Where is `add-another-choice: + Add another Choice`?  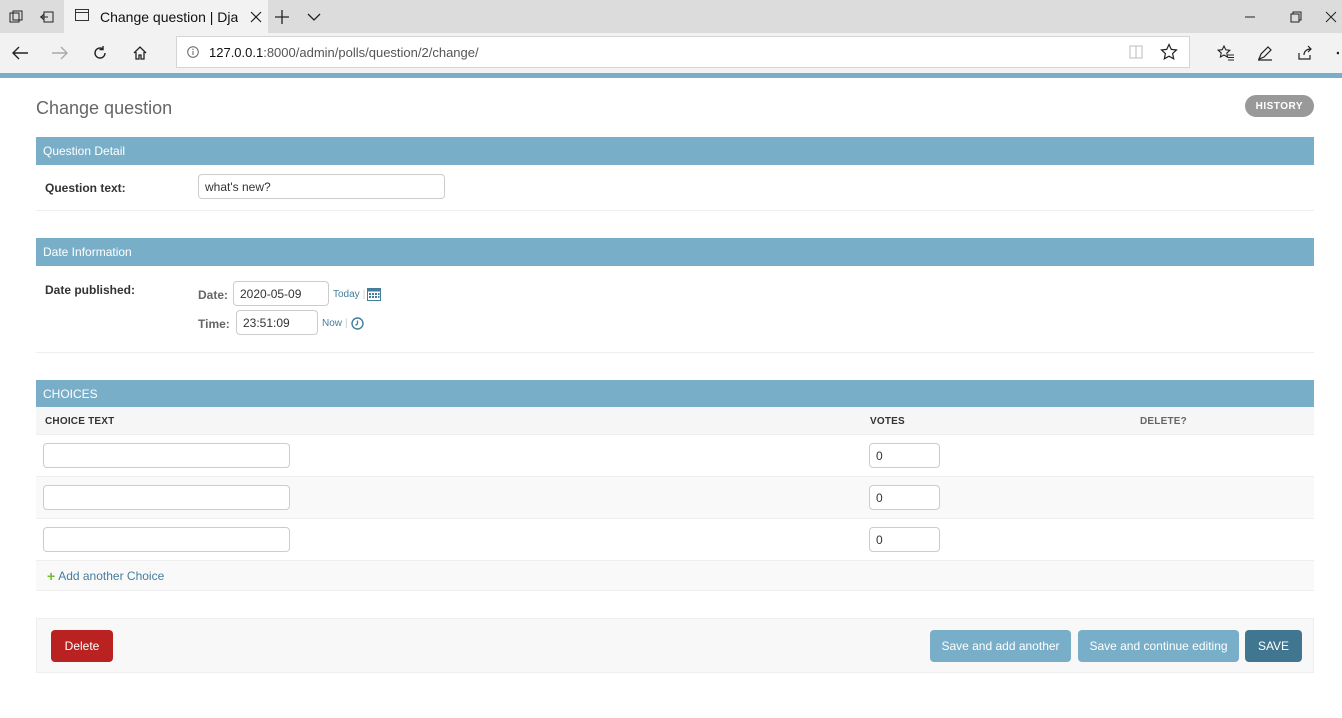 add-another-choice: + Add another Choice is located at coordinates (675, 576).